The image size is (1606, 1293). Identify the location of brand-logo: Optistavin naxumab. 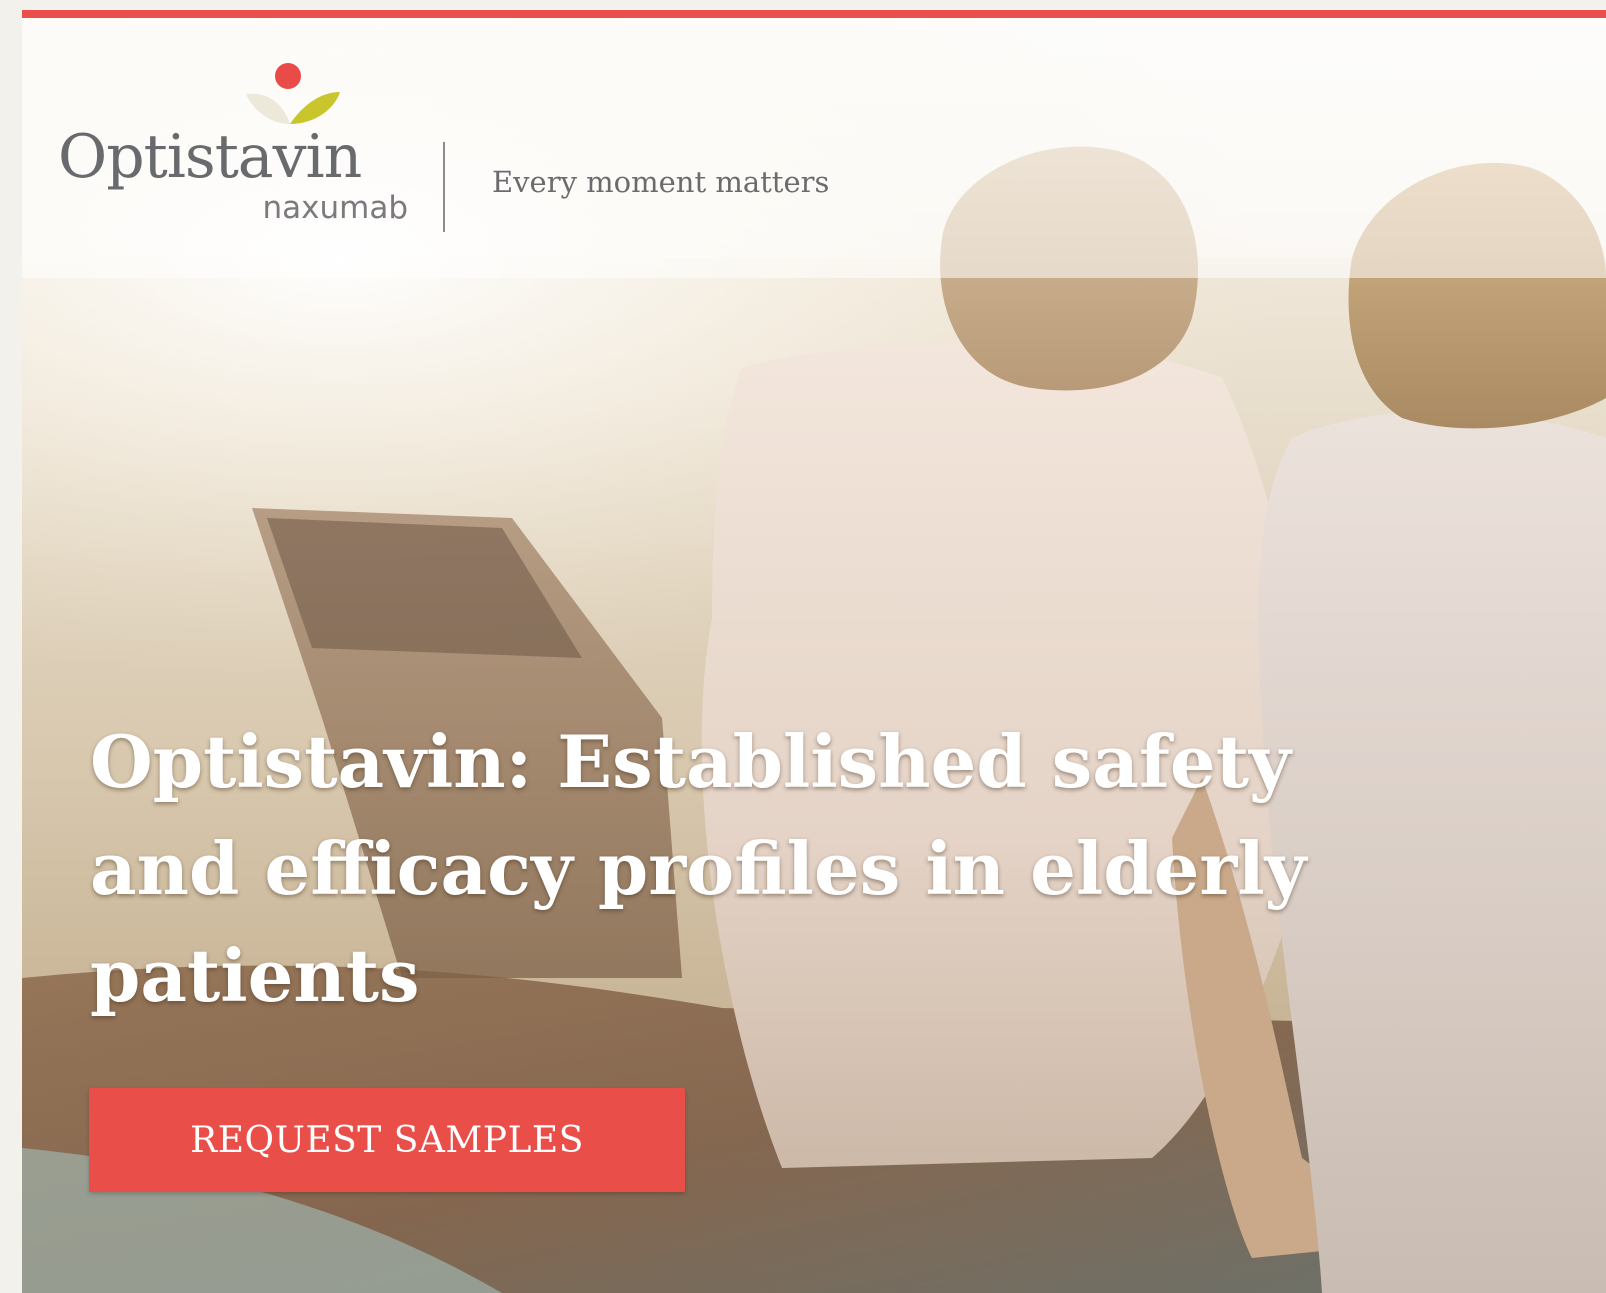
(233, 152).